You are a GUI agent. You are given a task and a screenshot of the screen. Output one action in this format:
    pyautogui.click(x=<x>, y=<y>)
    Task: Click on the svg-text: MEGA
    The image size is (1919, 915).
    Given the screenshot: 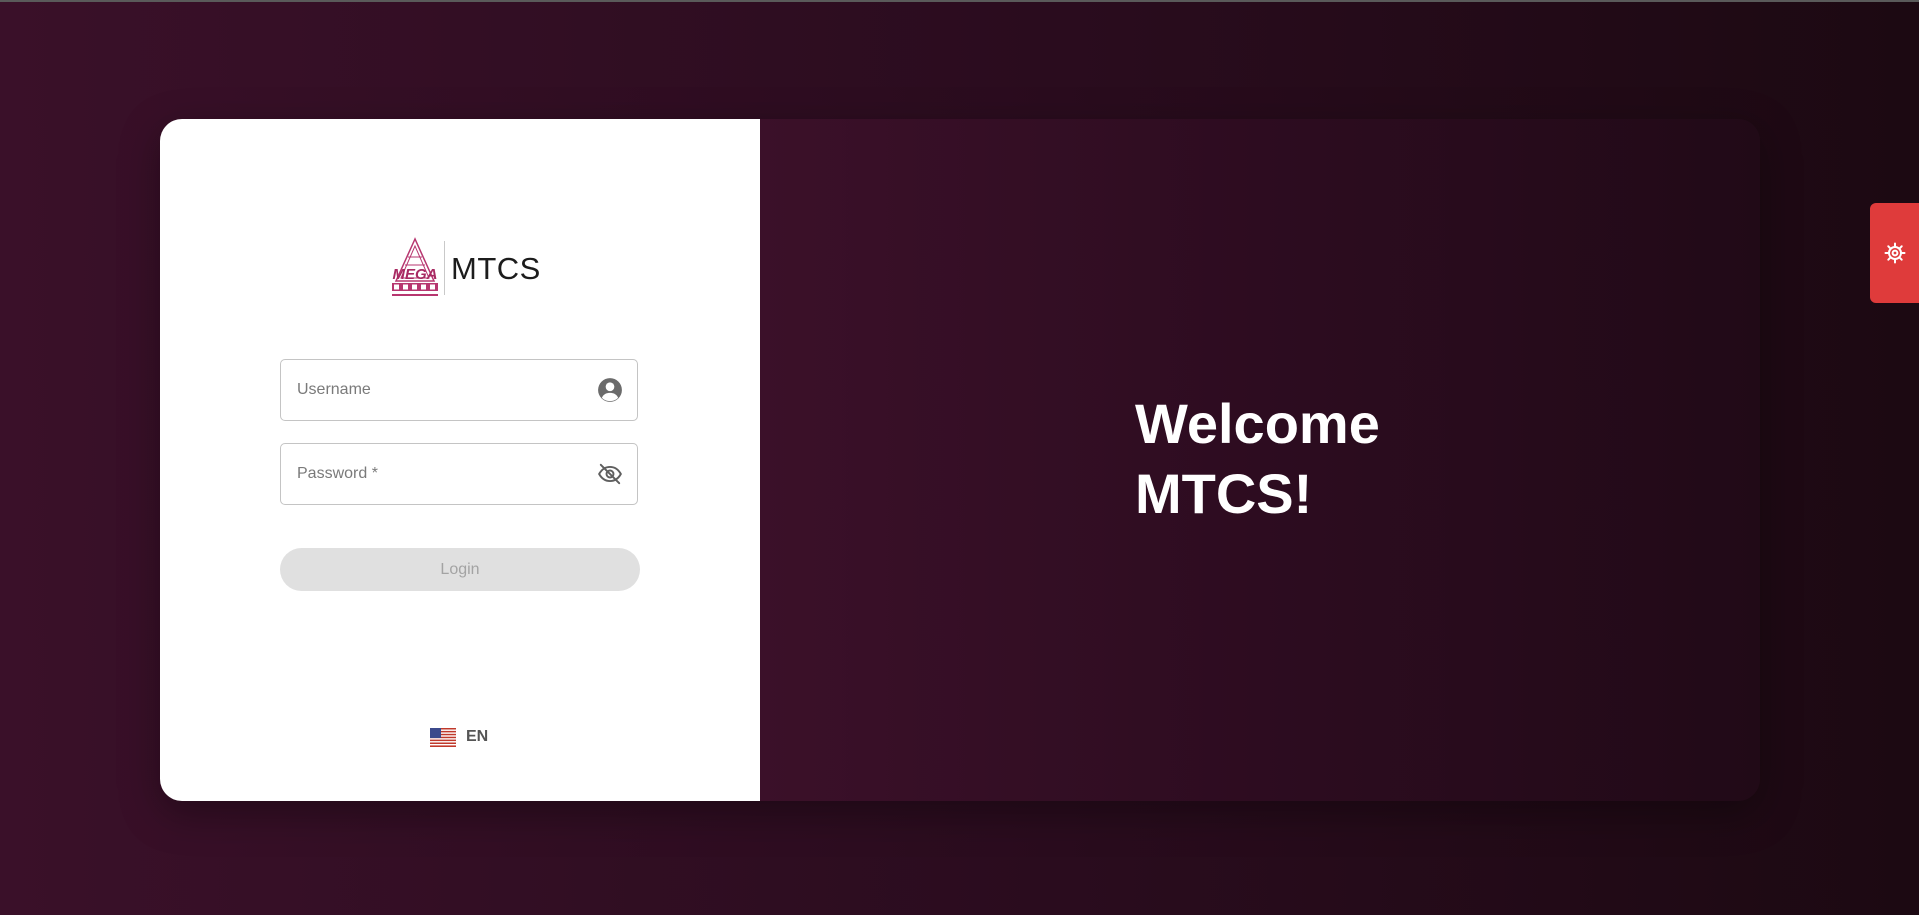 What is the action you would take?
    pyautogui.click(x=415, y=274)
    